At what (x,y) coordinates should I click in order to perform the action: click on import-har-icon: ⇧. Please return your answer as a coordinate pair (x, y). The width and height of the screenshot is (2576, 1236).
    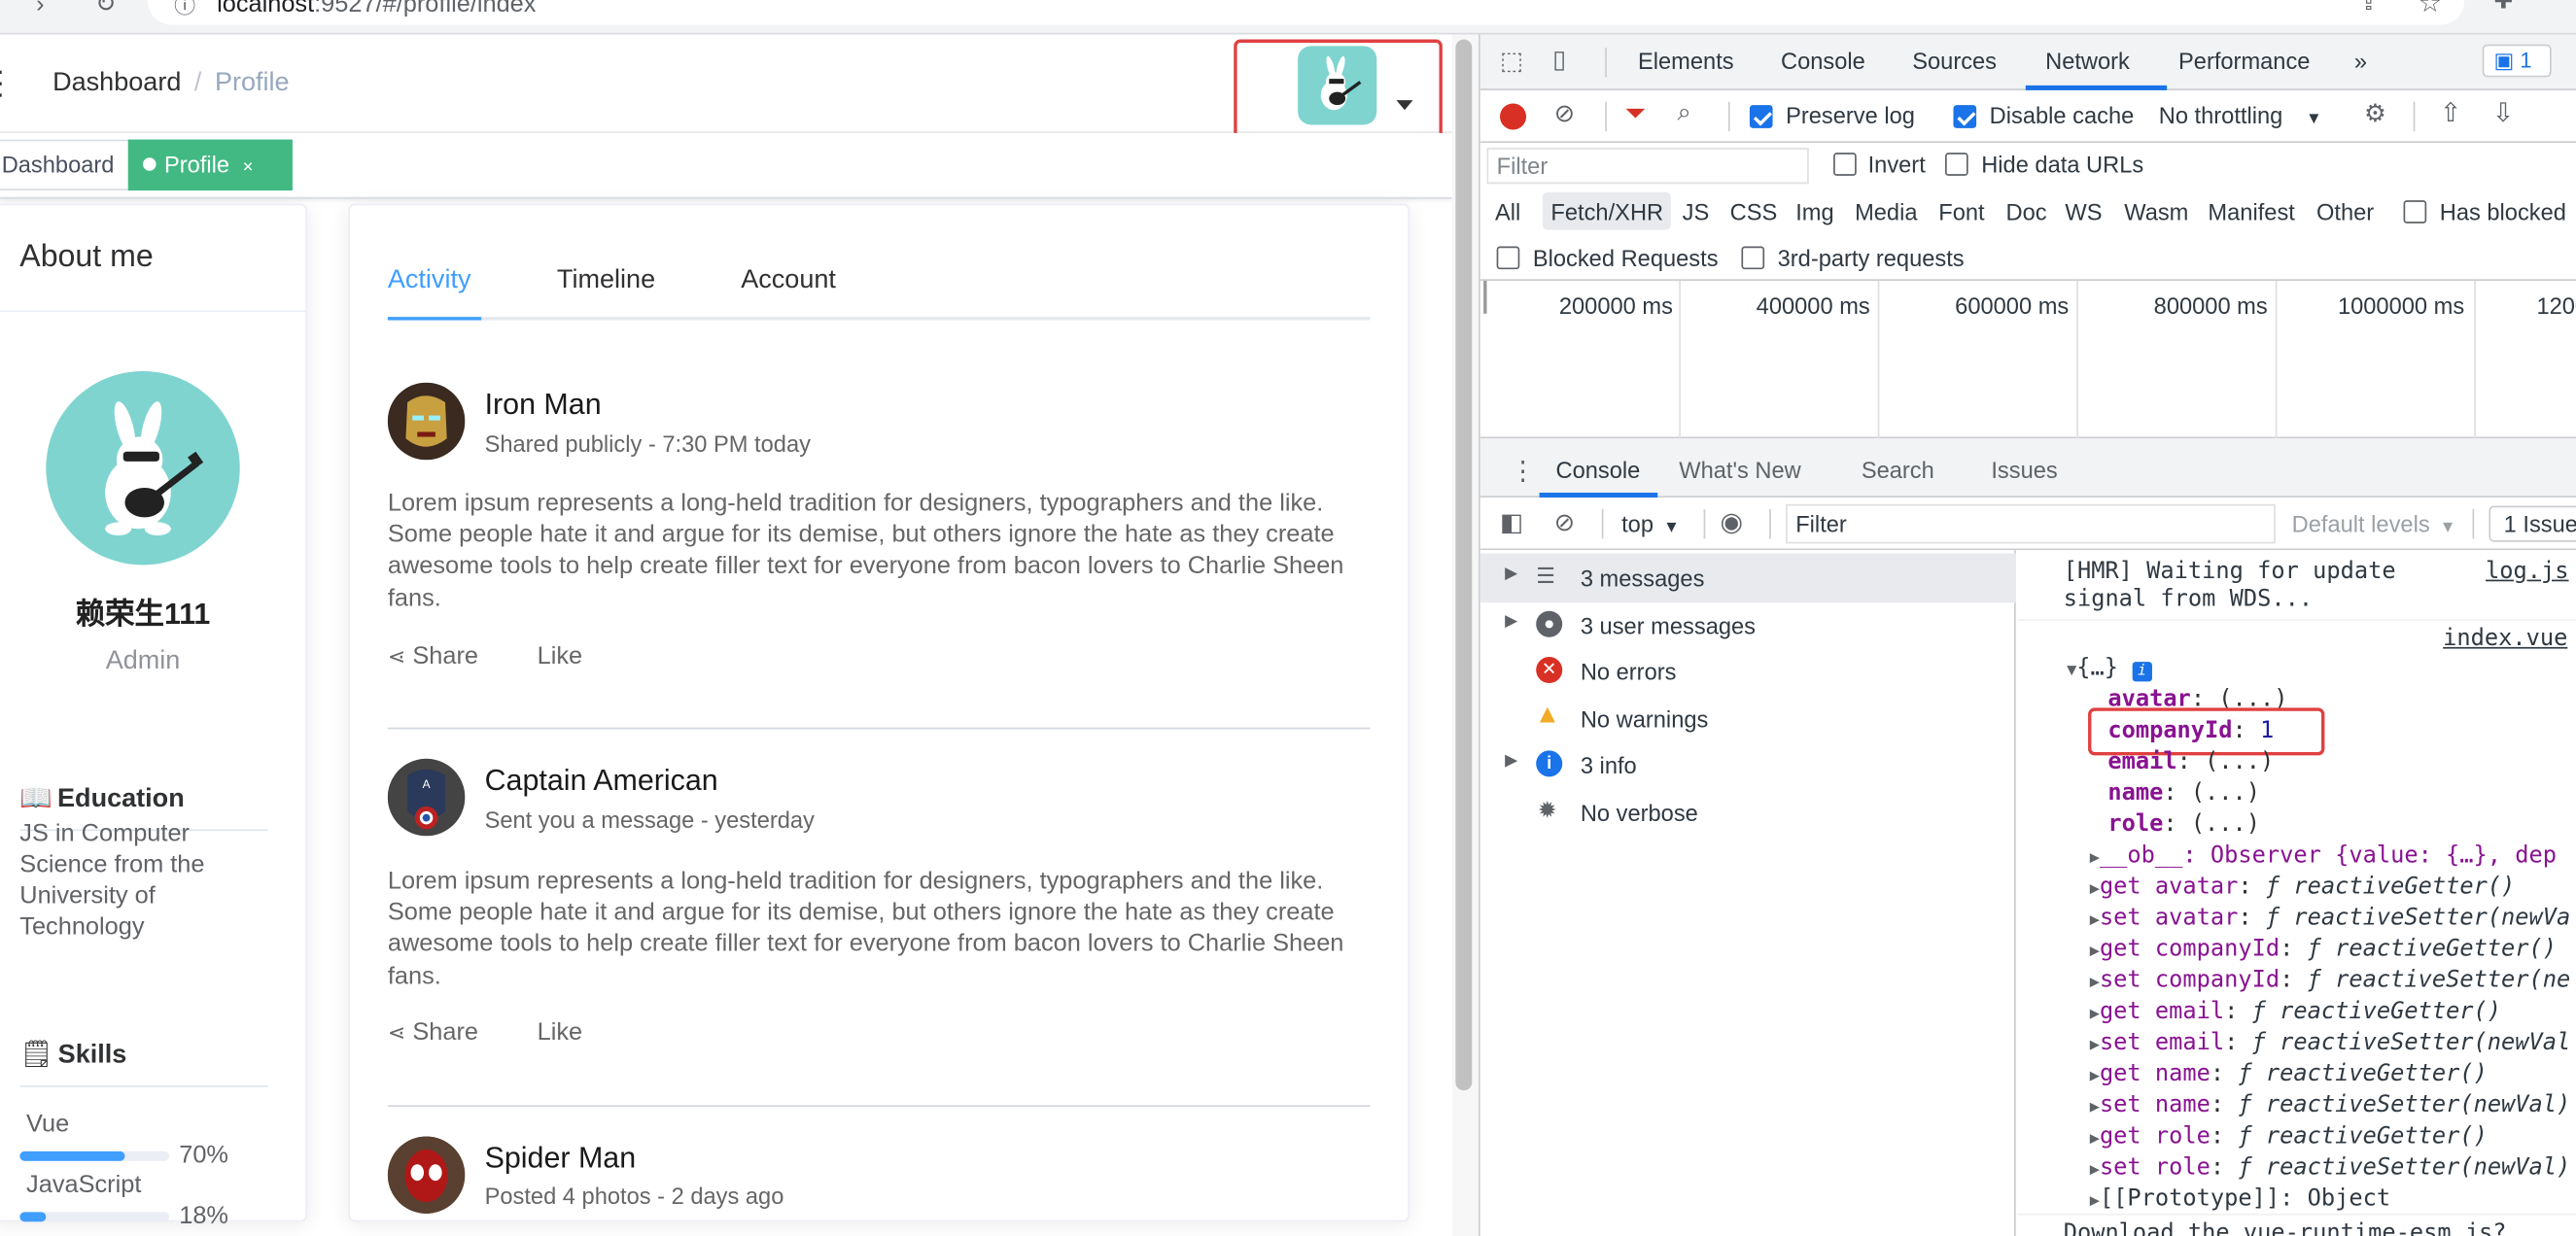
    Looking at the image, I should click on (2451, 113).